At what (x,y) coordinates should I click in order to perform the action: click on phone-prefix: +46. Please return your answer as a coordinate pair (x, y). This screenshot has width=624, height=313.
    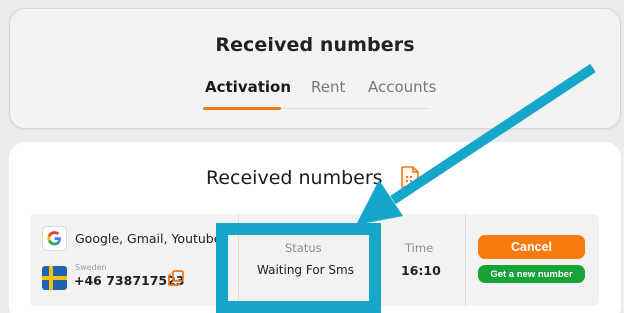
    Looking at the image, I should click on (88, 280).